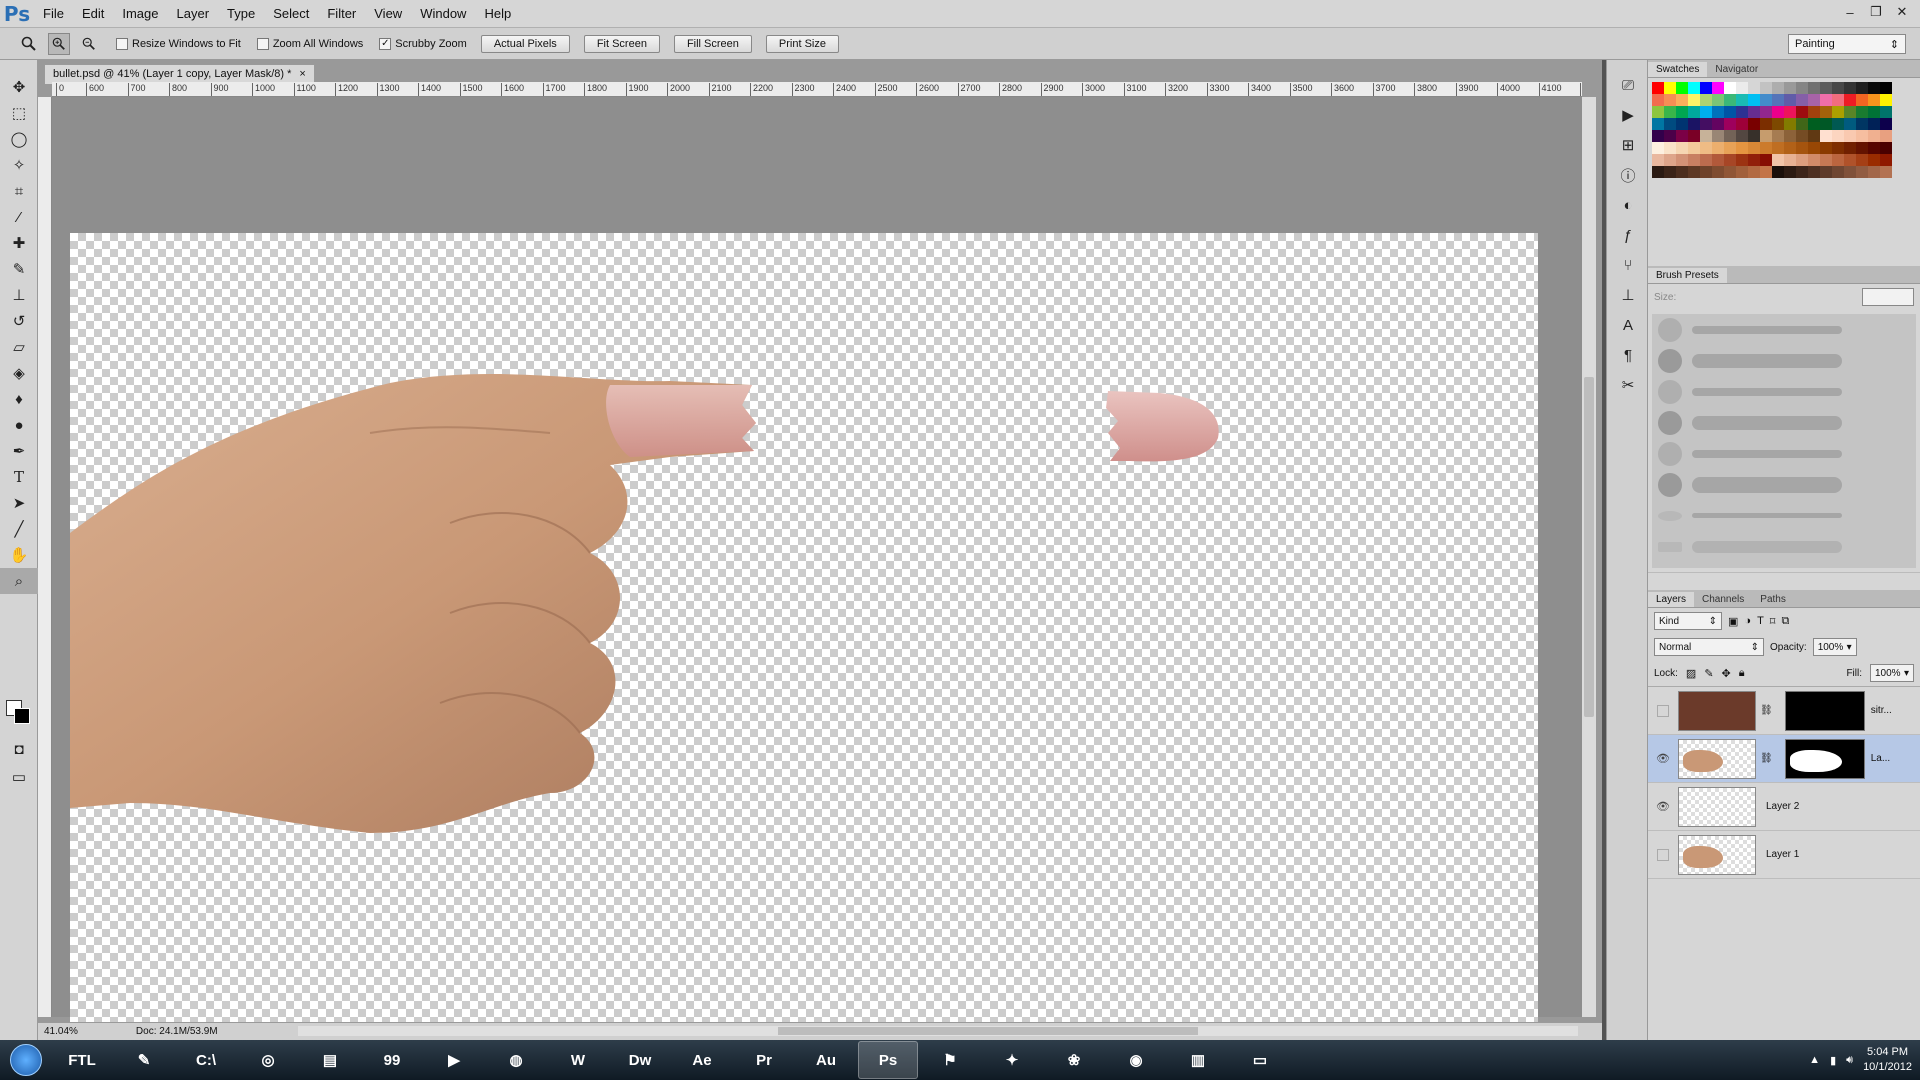 Image resolution: width=1920 pixels, height=1080 pixels. Describe the element at coordinates (144, 1060) in the screenshot. I see `taskbar-app-icon: ✎` at that location.